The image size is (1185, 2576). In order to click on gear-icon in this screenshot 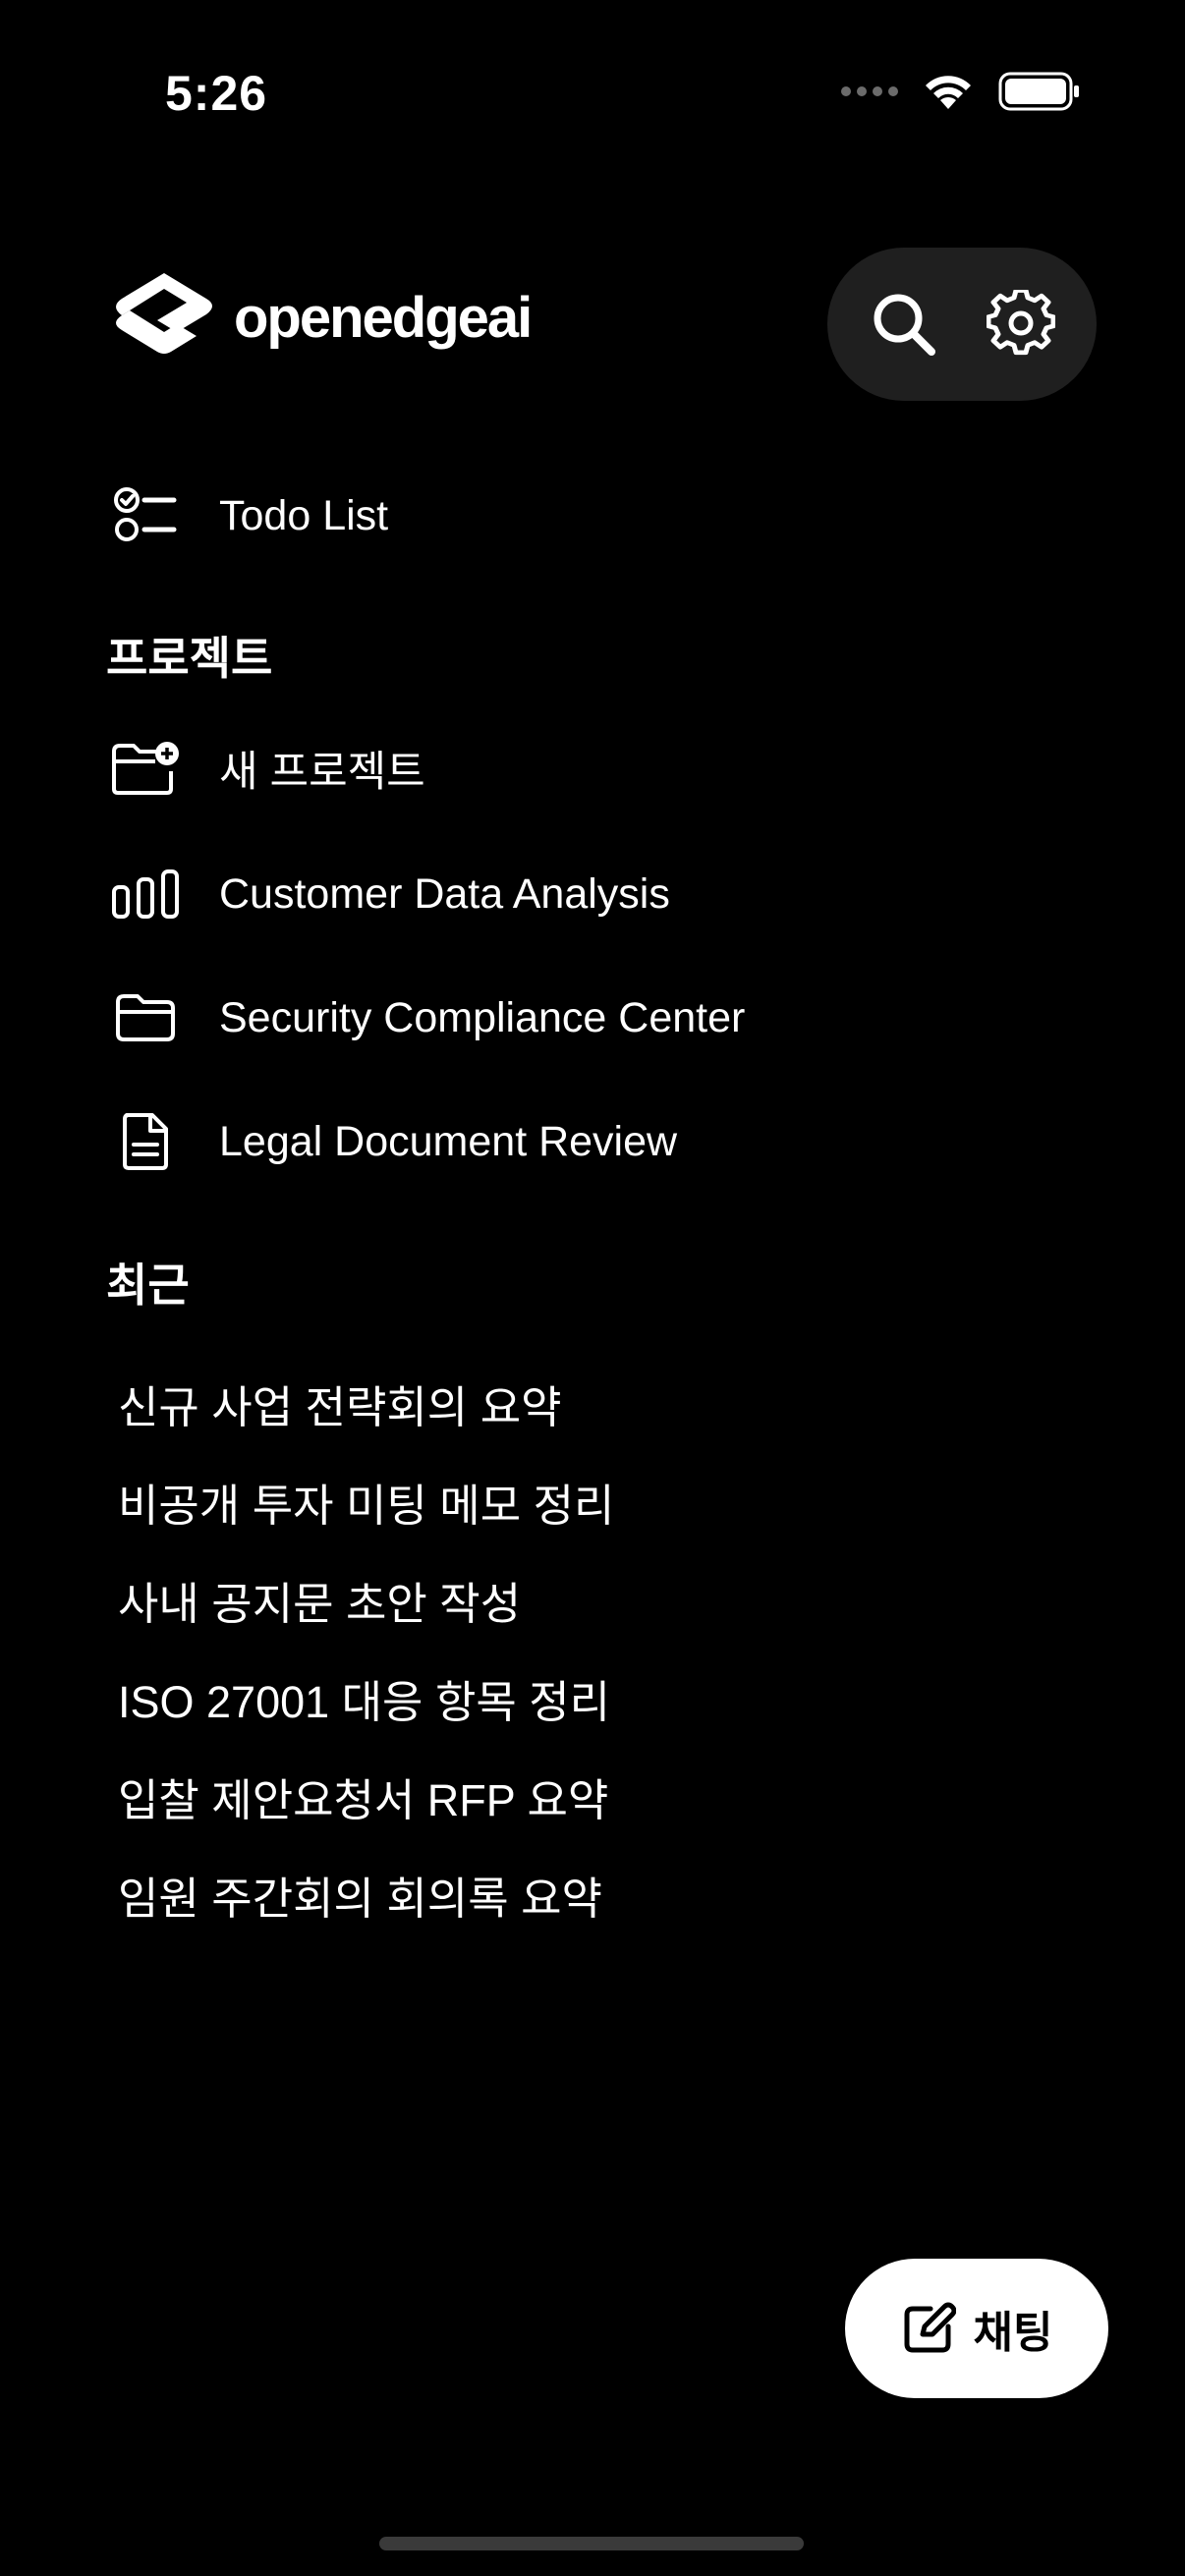, I will do `click(1021, 323)`.